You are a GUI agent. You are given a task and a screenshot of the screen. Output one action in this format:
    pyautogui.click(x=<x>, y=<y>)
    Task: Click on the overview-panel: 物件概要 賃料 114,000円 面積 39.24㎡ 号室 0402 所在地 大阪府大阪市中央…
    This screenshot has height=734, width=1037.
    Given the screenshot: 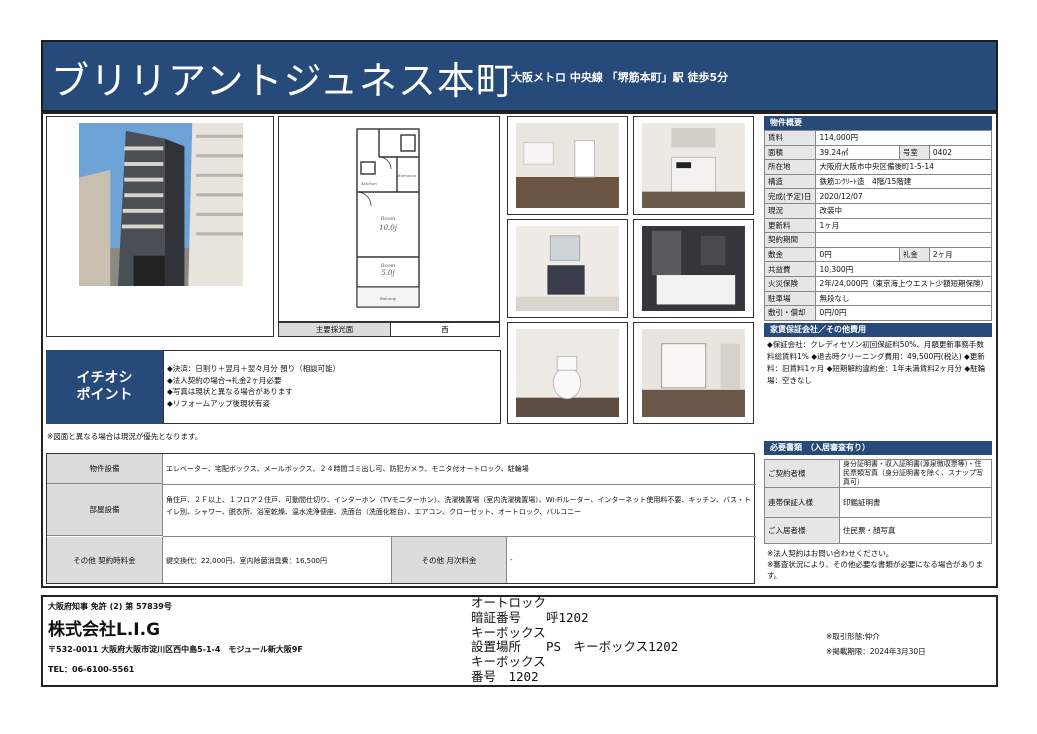 What is the action you would take?
    pyautogui.click(x=878, y=349)
    